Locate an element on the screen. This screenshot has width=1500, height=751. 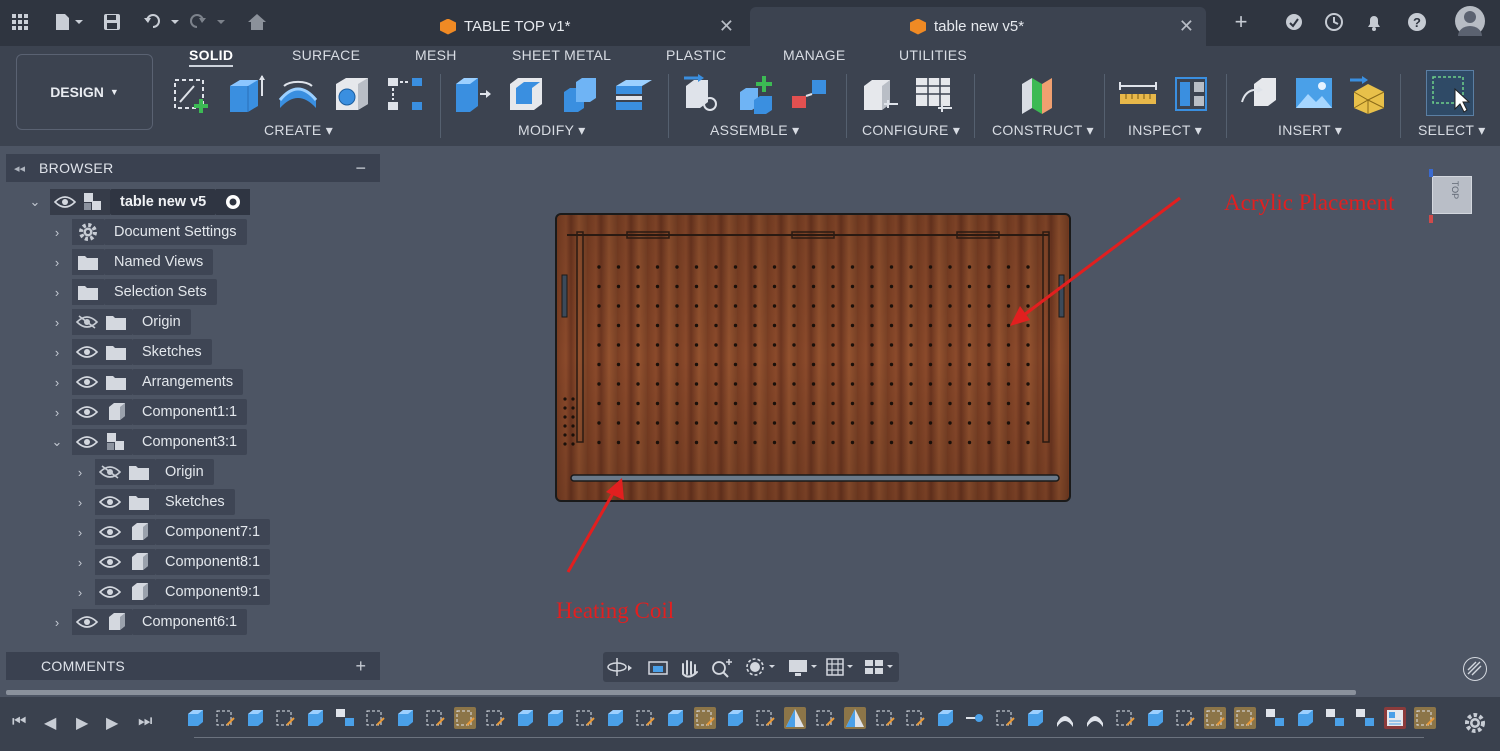
navigation-bar is located at coordinates (751, 667).